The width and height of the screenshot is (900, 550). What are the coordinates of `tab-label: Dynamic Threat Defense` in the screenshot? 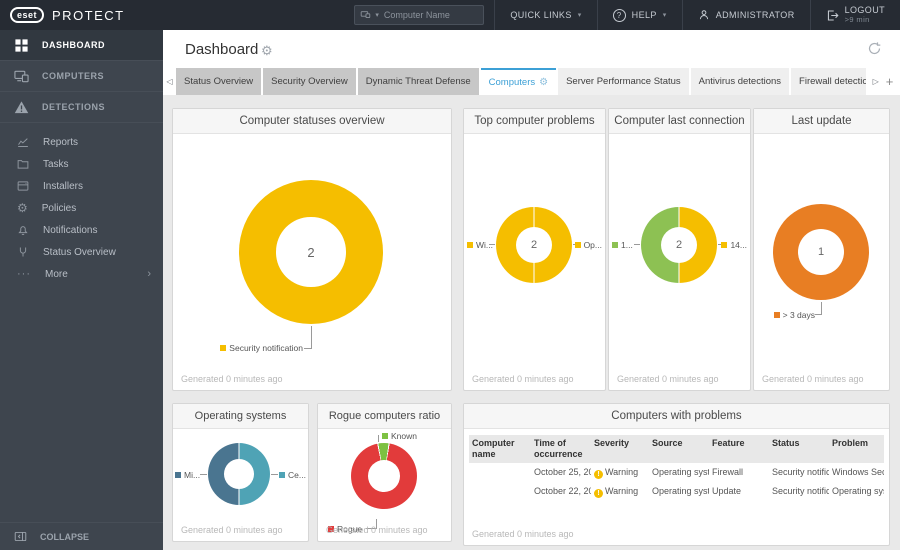 It's located at (418, 81).